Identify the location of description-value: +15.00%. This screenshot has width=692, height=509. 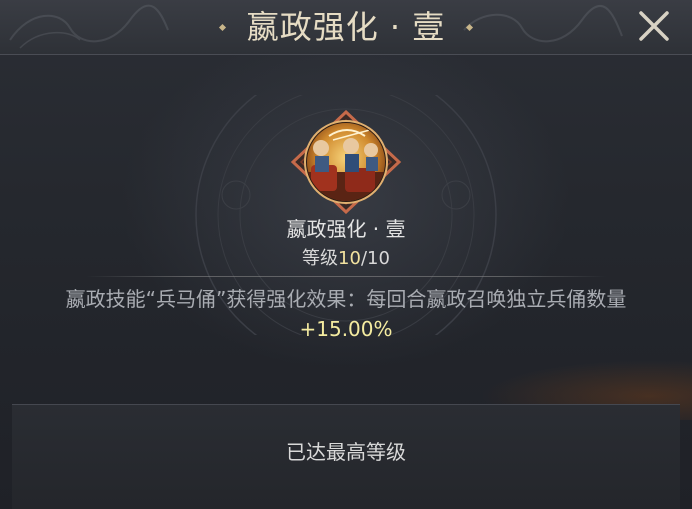
(346, 329).